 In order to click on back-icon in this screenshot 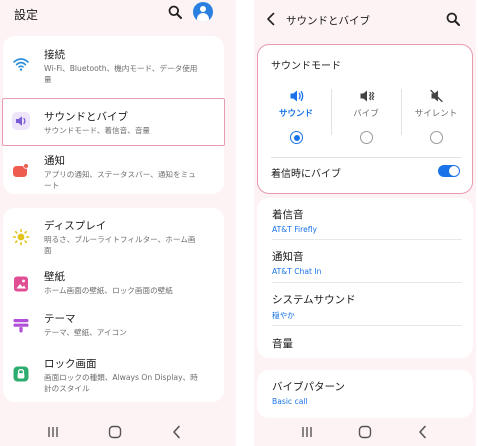, I will do `click(271, 19)`.